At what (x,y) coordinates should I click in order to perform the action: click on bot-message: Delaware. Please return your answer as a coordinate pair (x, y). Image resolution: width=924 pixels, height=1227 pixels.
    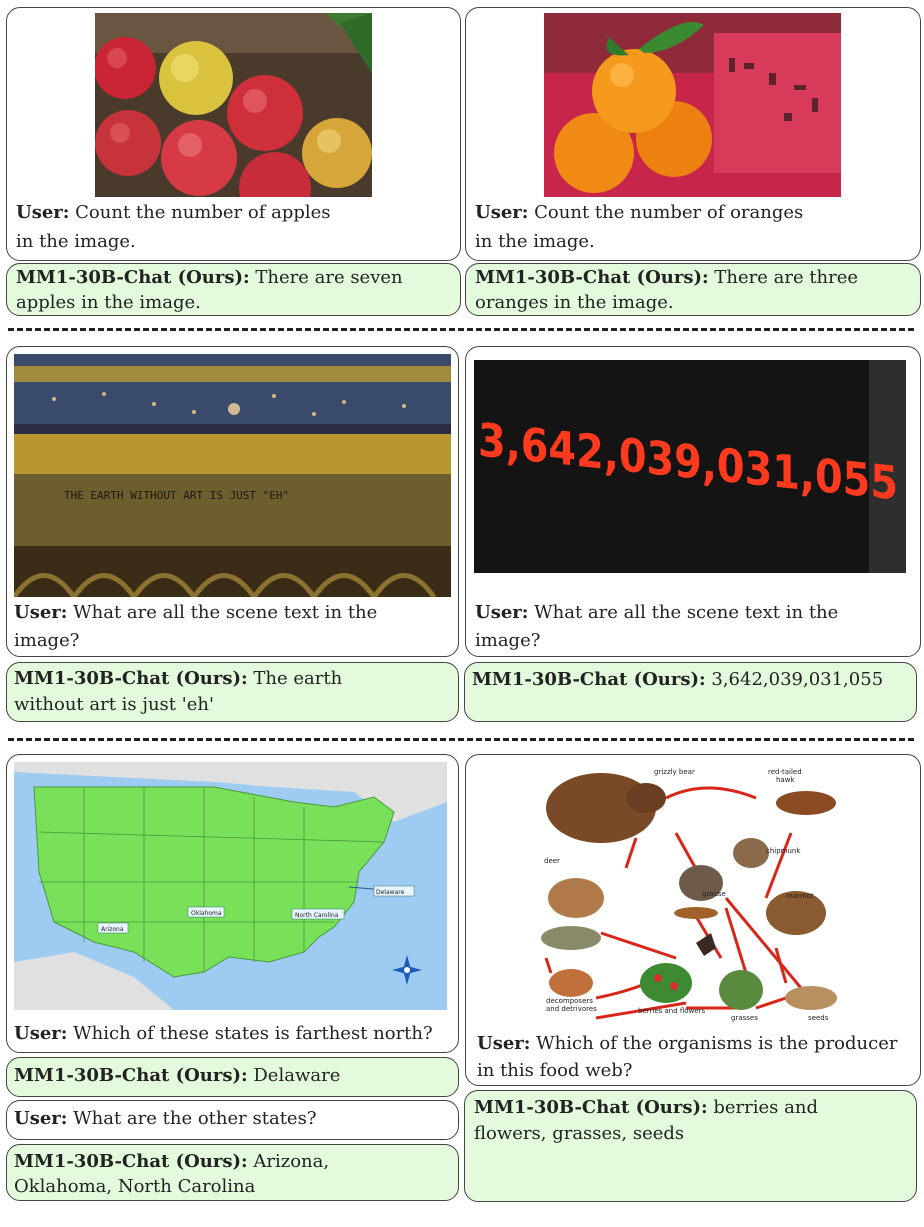
    Looking at the image, I should click on (297, 1075).